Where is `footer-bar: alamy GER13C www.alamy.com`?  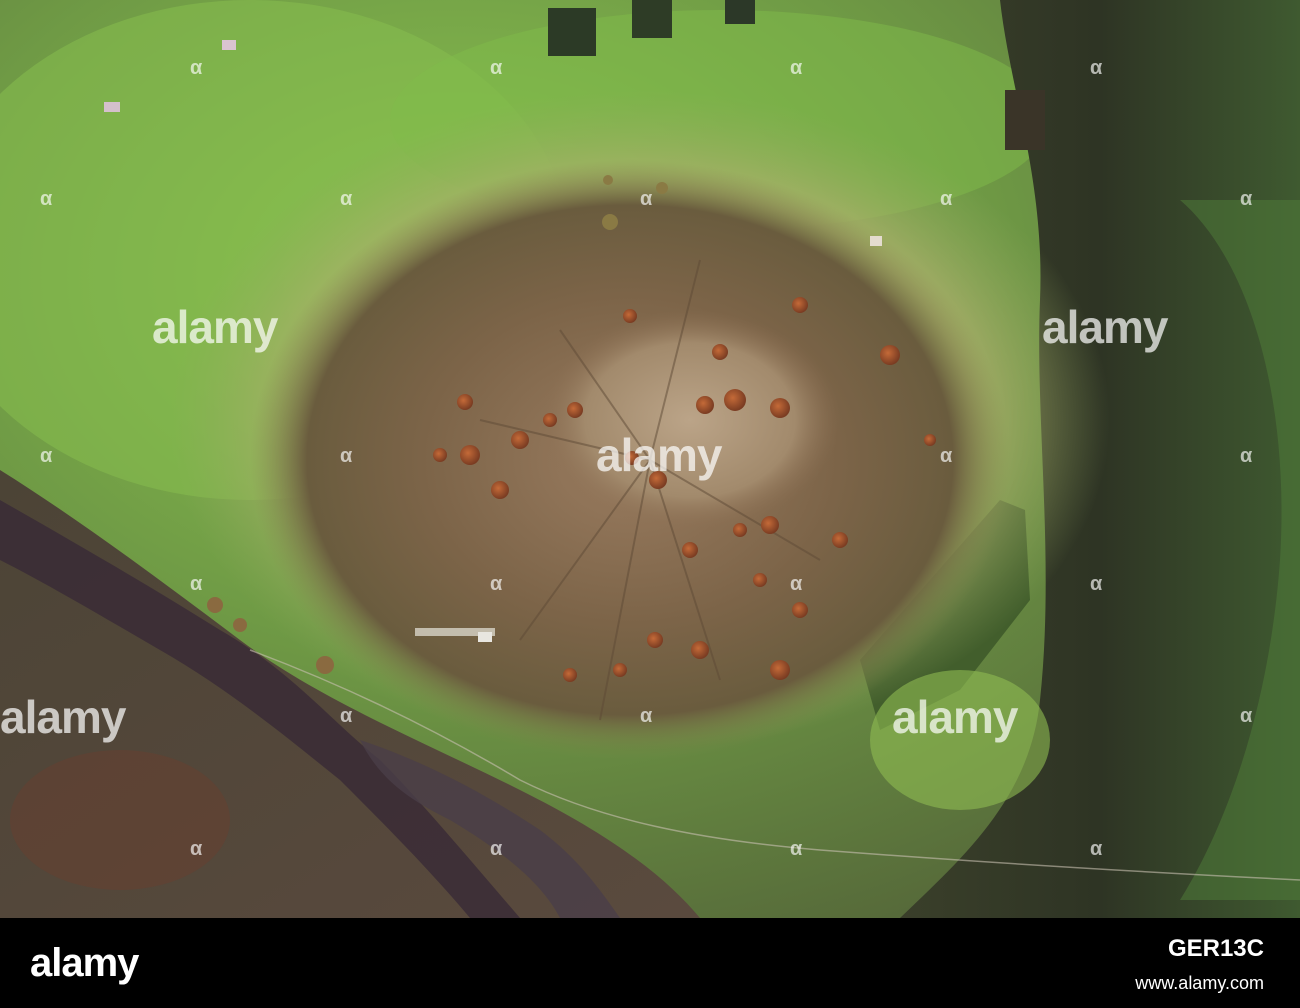
footer-bar: alamy GER13C www.alamy.com is located at coordinates (650, 963).